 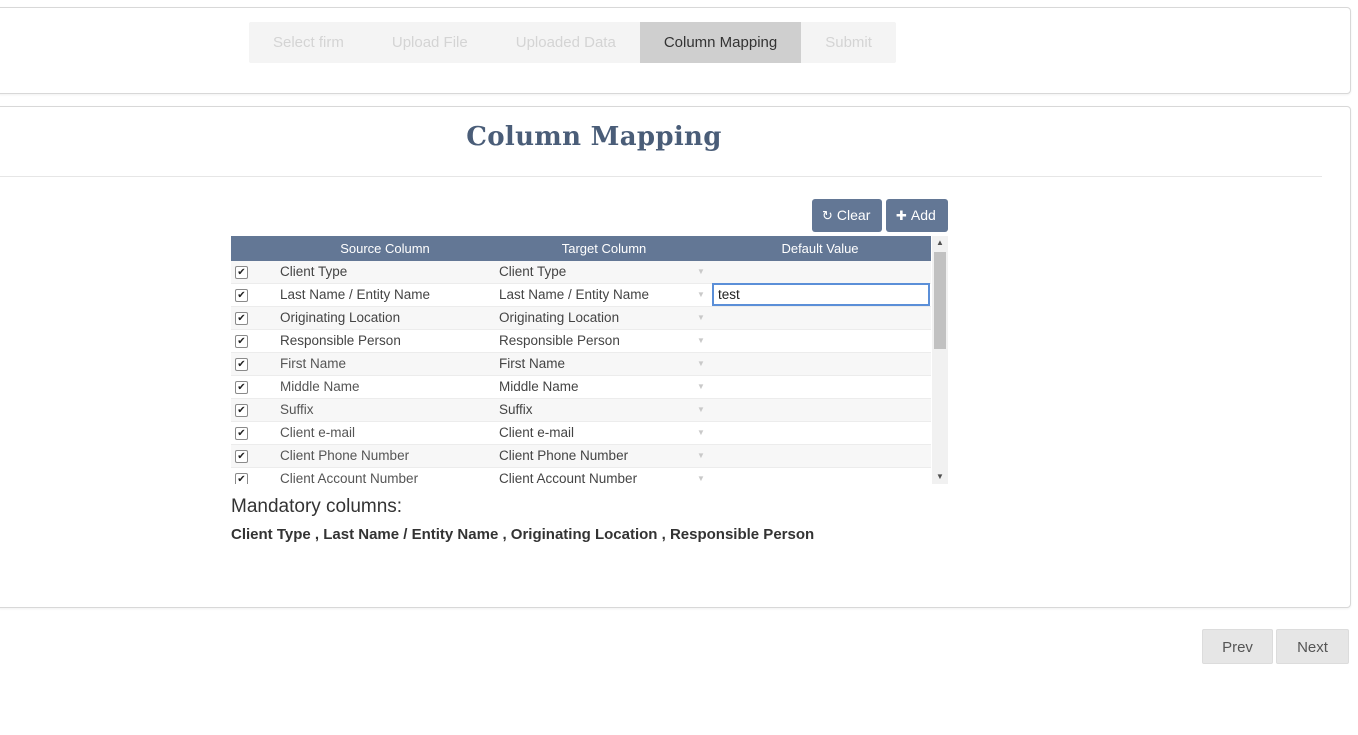 I want to click on grid-scrollbar: ▲ ▼, so click(x=940, y=360).